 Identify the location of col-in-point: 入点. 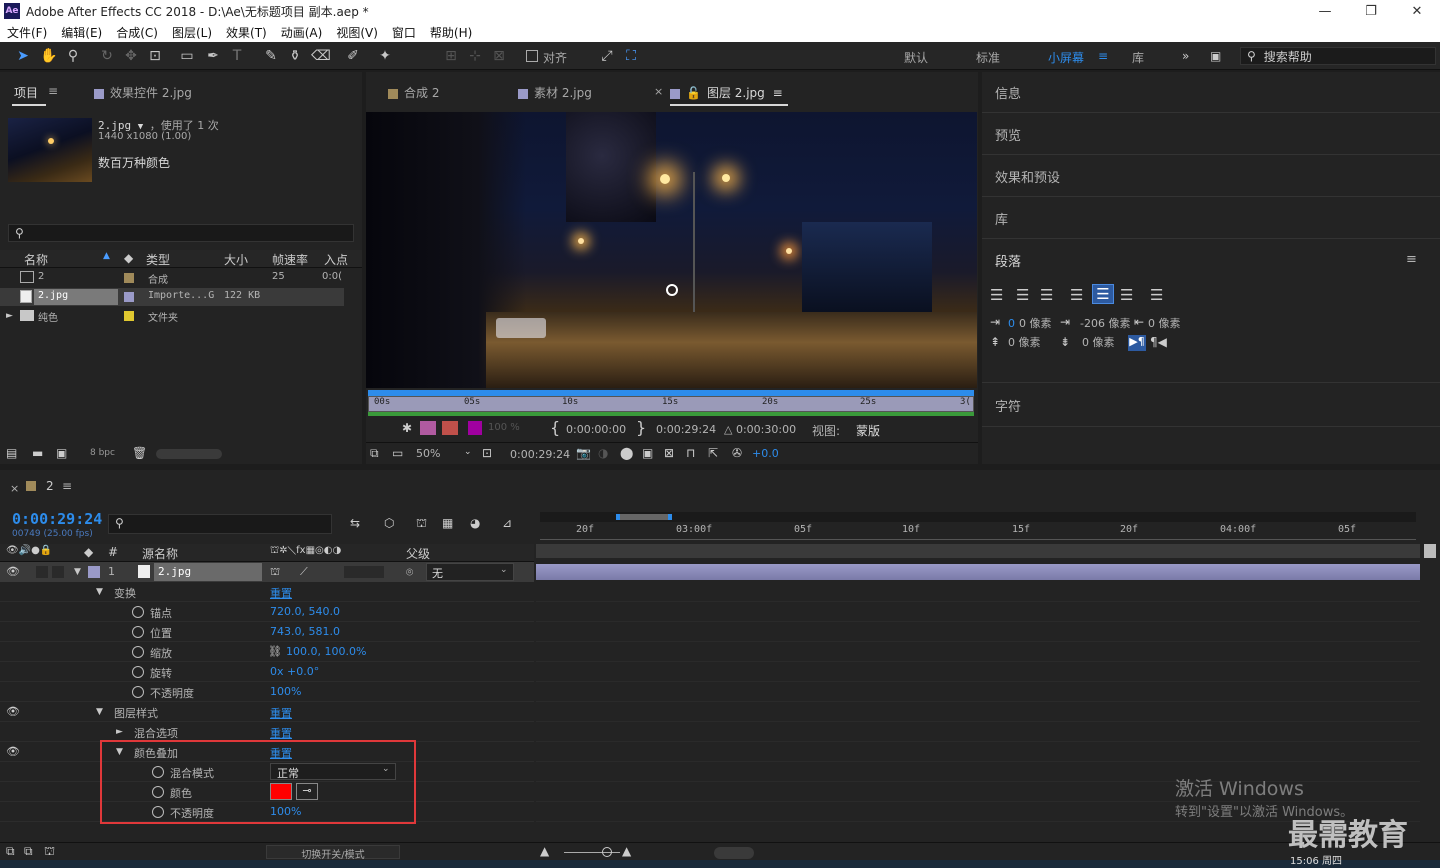
(336, 259).